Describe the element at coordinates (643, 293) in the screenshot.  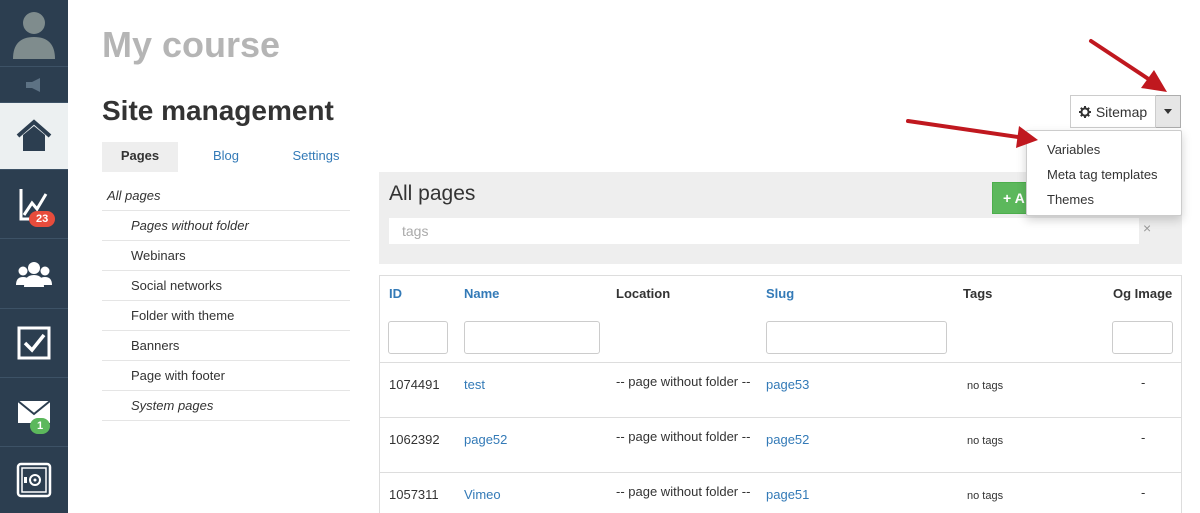
I see `column-header-location: Location` at that location.